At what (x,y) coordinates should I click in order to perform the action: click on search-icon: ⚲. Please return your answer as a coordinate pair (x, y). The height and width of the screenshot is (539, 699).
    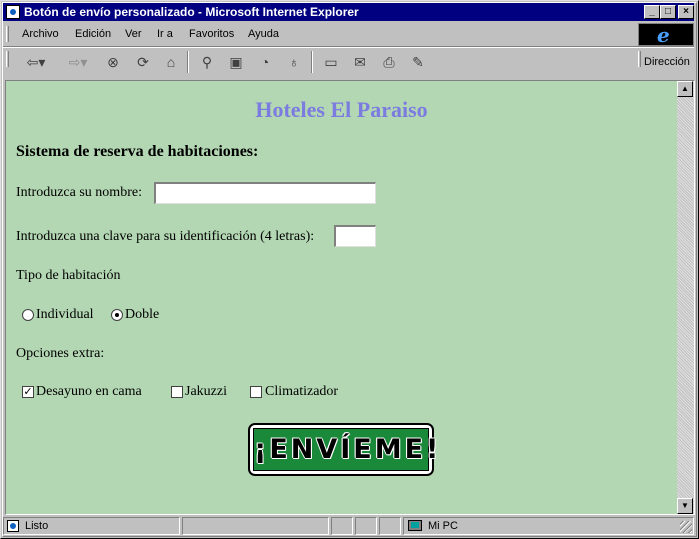
    Looking at the image, I should click on (207, 62).